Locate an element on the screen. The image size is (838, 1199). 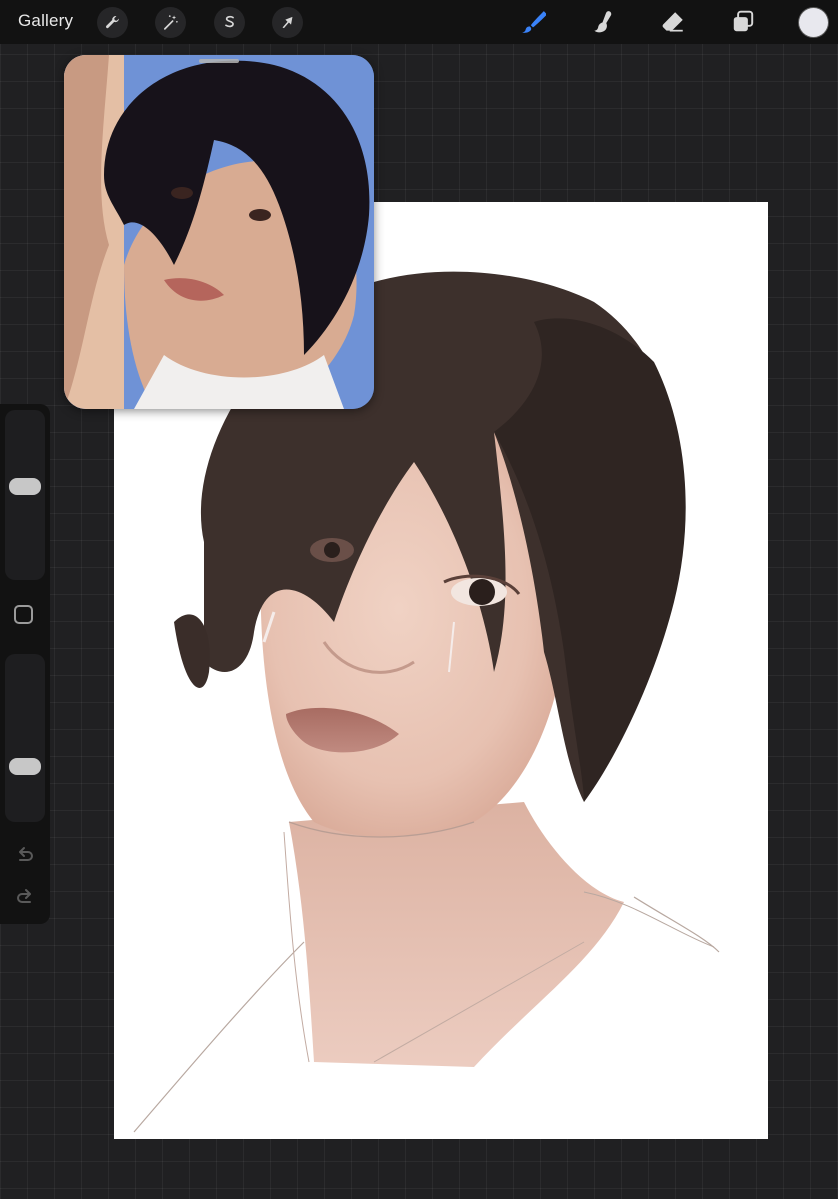
sidebar is located at coordinates (25, 664).